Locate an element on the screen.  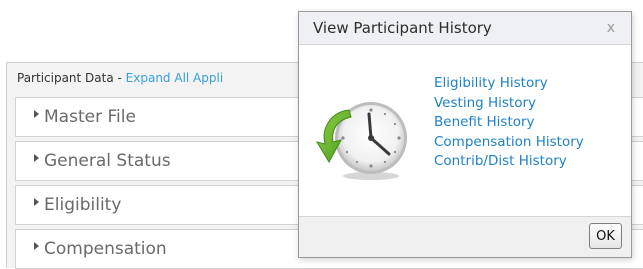
section-label: General Status is located at coordinates (107, 161).